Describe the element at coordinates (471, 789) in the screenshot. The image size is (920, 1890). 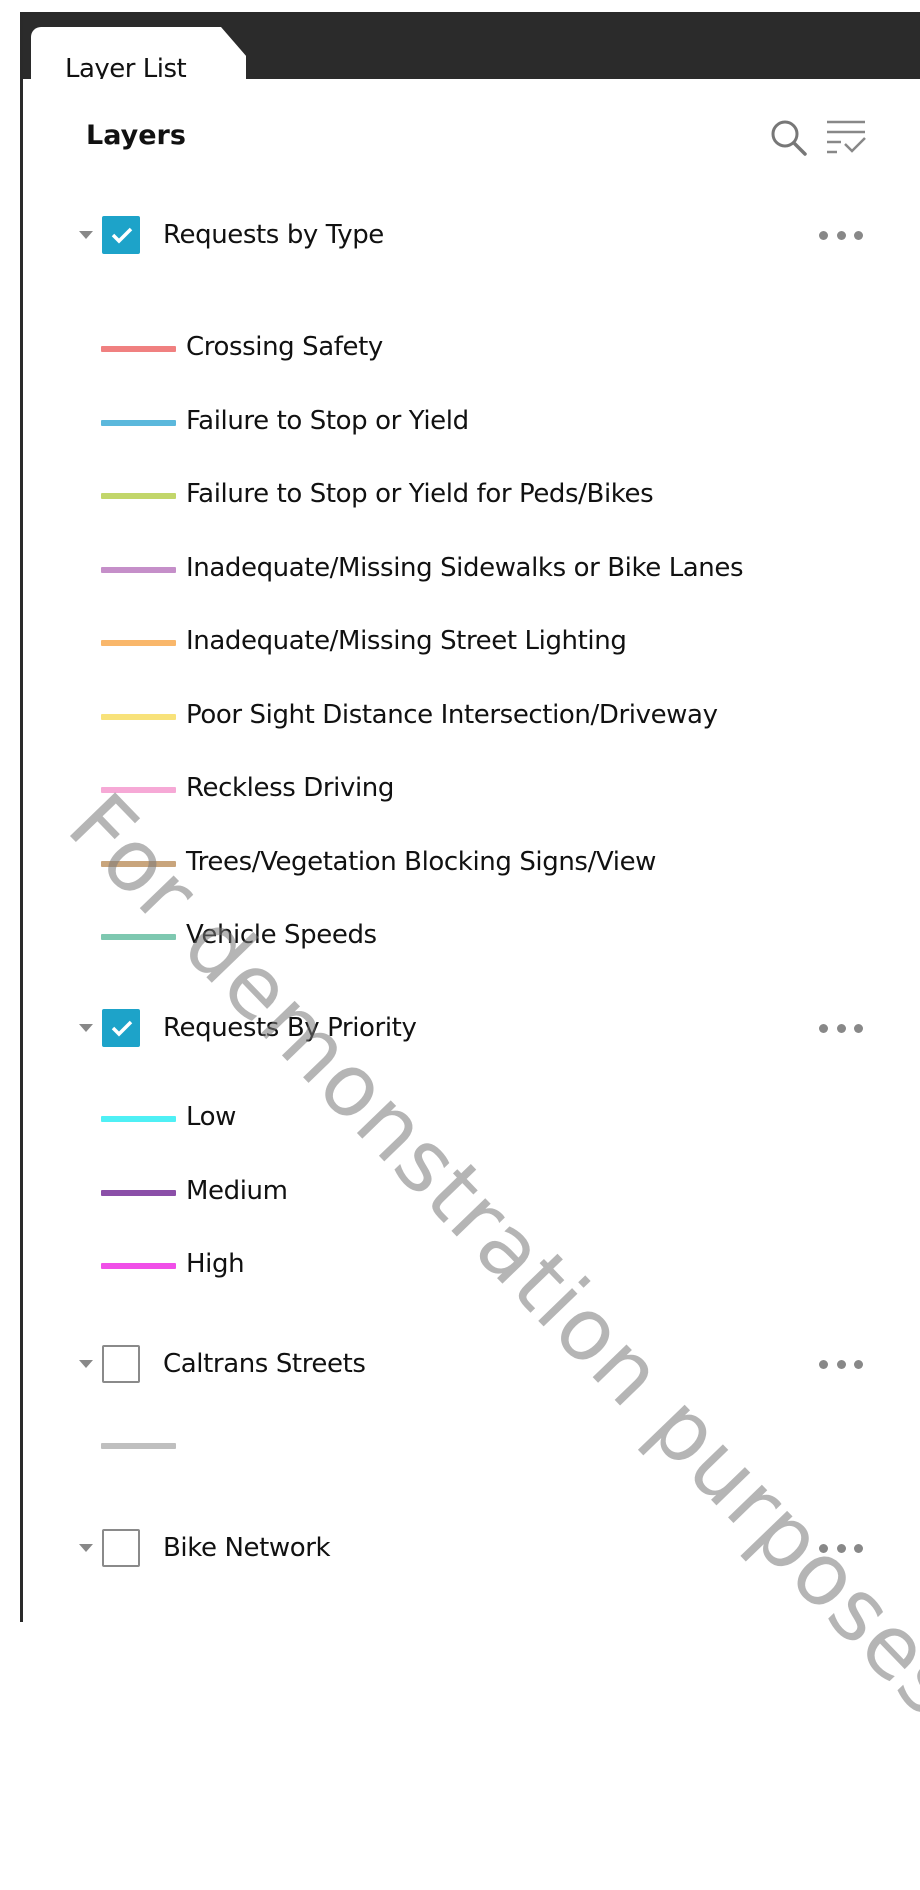
I see `legend-item: Reckless Driving` at that location.